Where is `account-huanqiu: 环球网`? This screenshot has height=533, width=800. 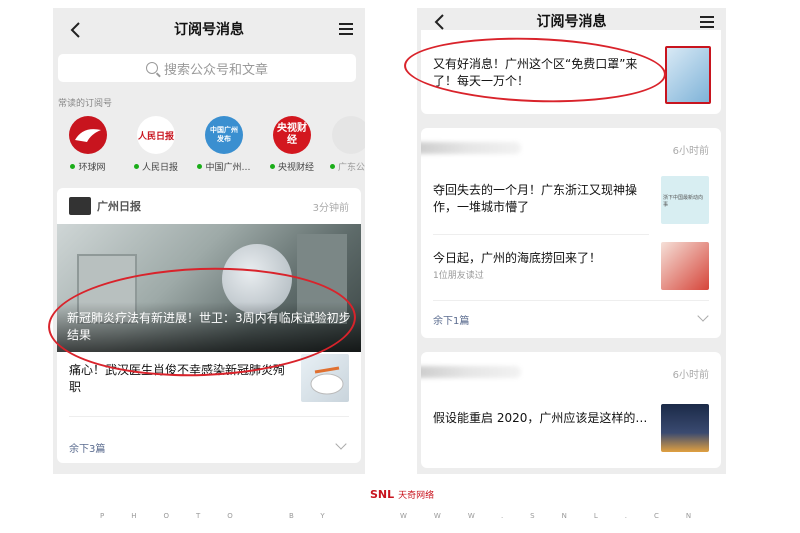 account-huanqiu: 环球网 is located at coordinates (88, 144).